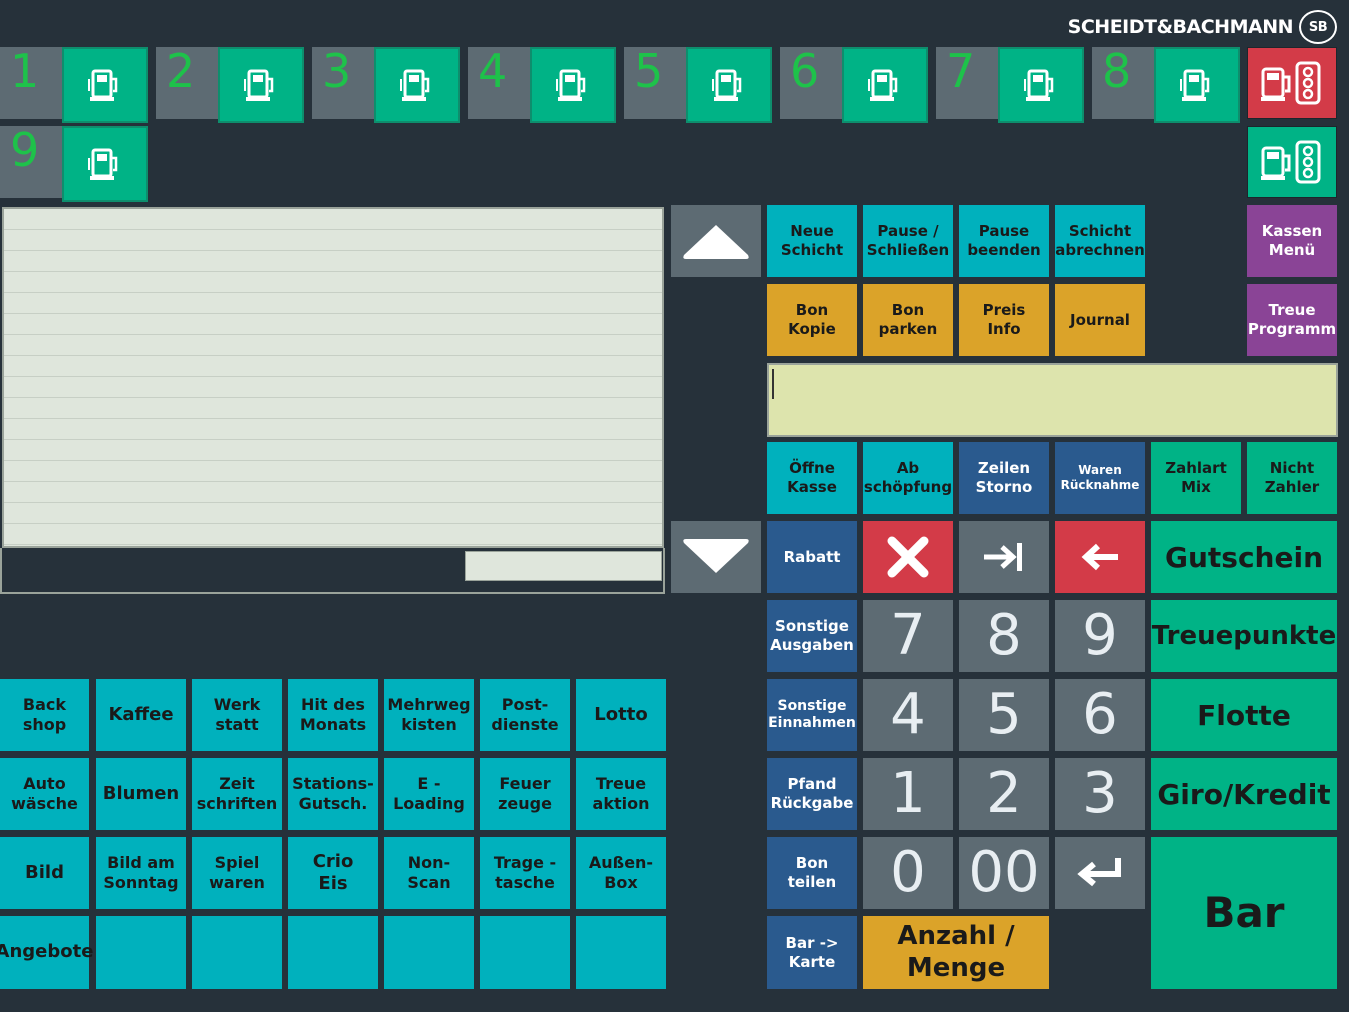 Image resolution: width=1349 pixels, height=1012 pixels. What do you see at coordinates (908, 320) in the screenshot?
I see `bon-parken-button: Bon parken` at bounding box center [908, 320].